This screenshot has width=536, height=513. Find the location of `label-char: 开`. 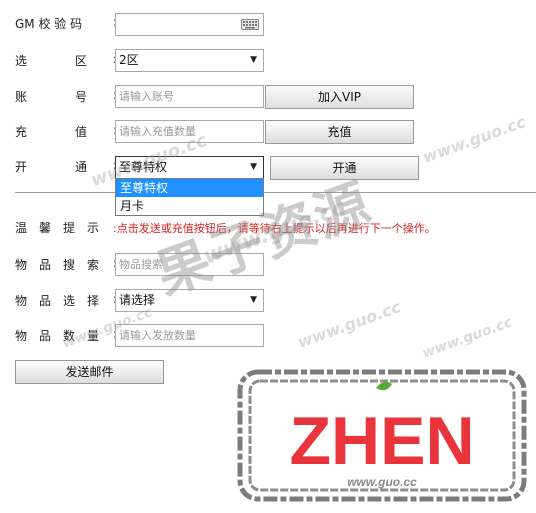

label-char: 开 is located at coordinates (21, 167).